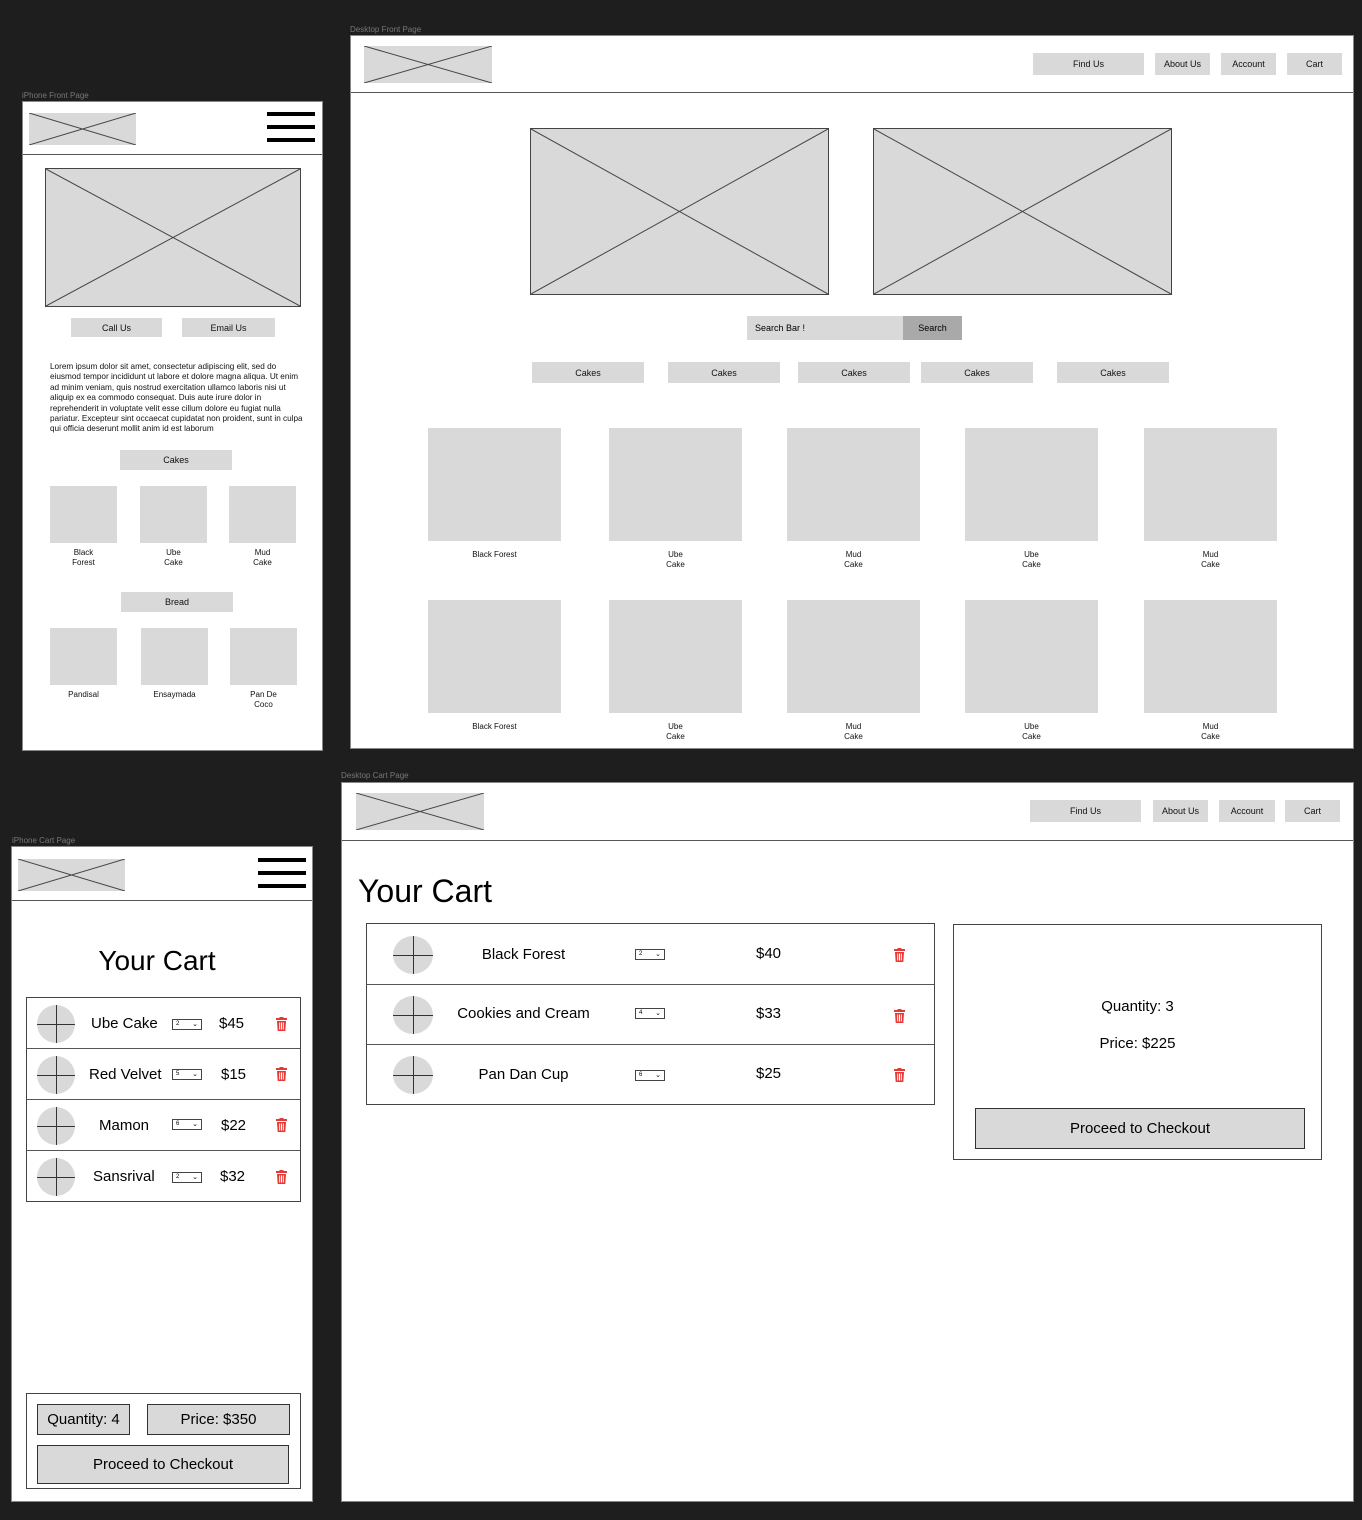  Describe the element at coordinates (228, 327) in the screenshot. I see `email-us-button: Email Us` at that location.